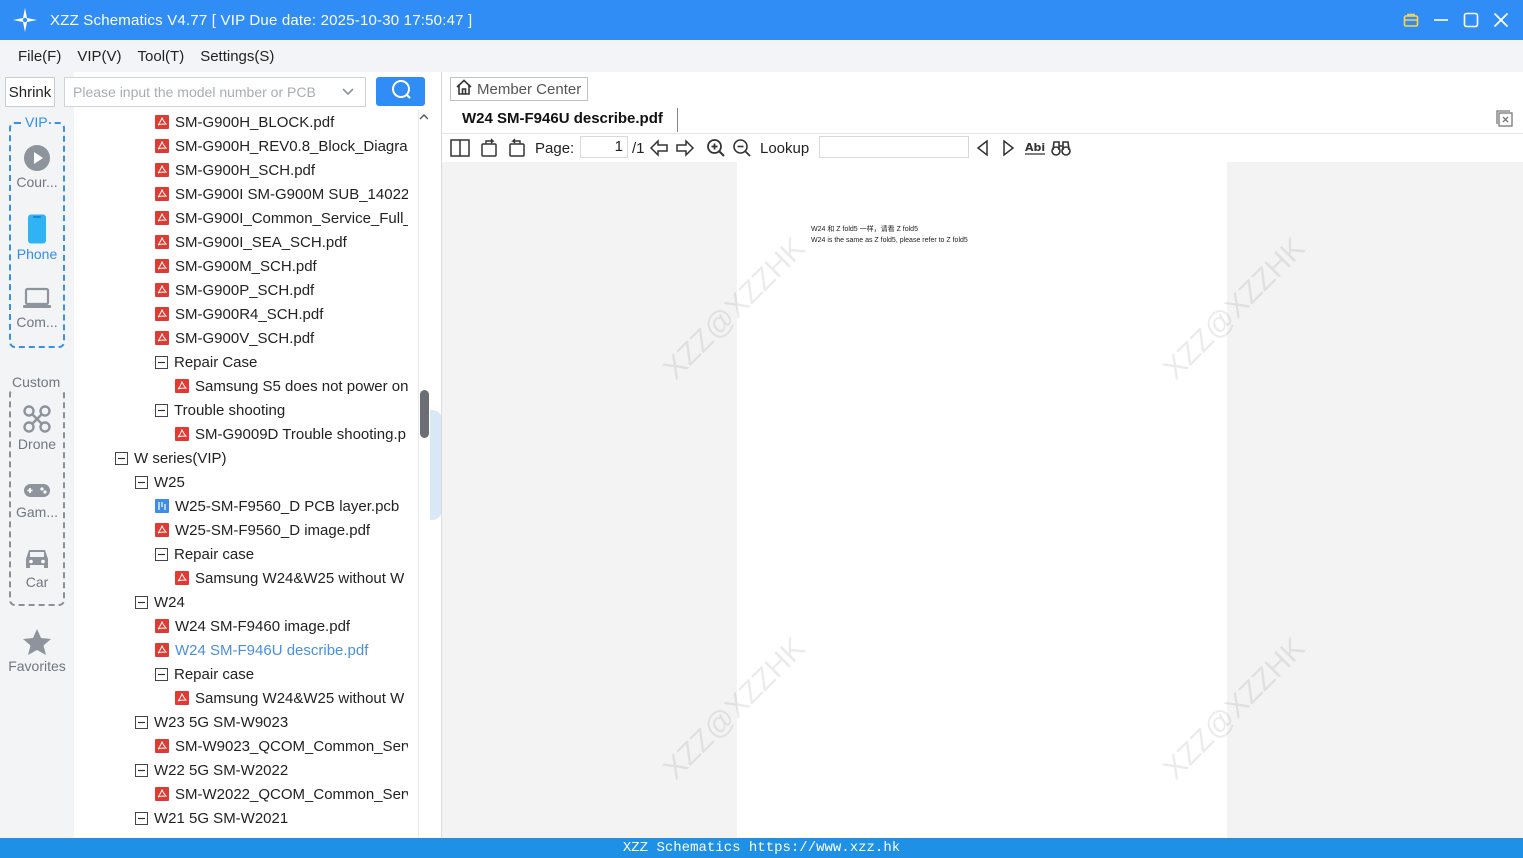  I want to click on tree-item-label: W21 5G SM-W2021, so click(221, 818).